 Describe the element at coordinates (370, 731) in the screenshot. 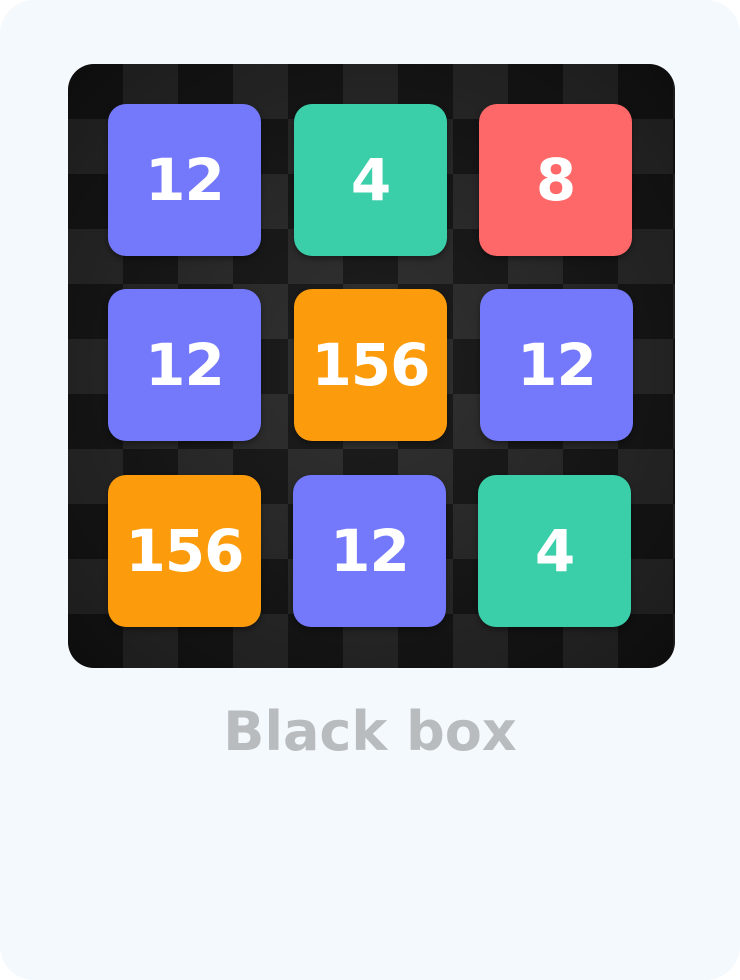

I see `theme-name-label: Black box` at that location.